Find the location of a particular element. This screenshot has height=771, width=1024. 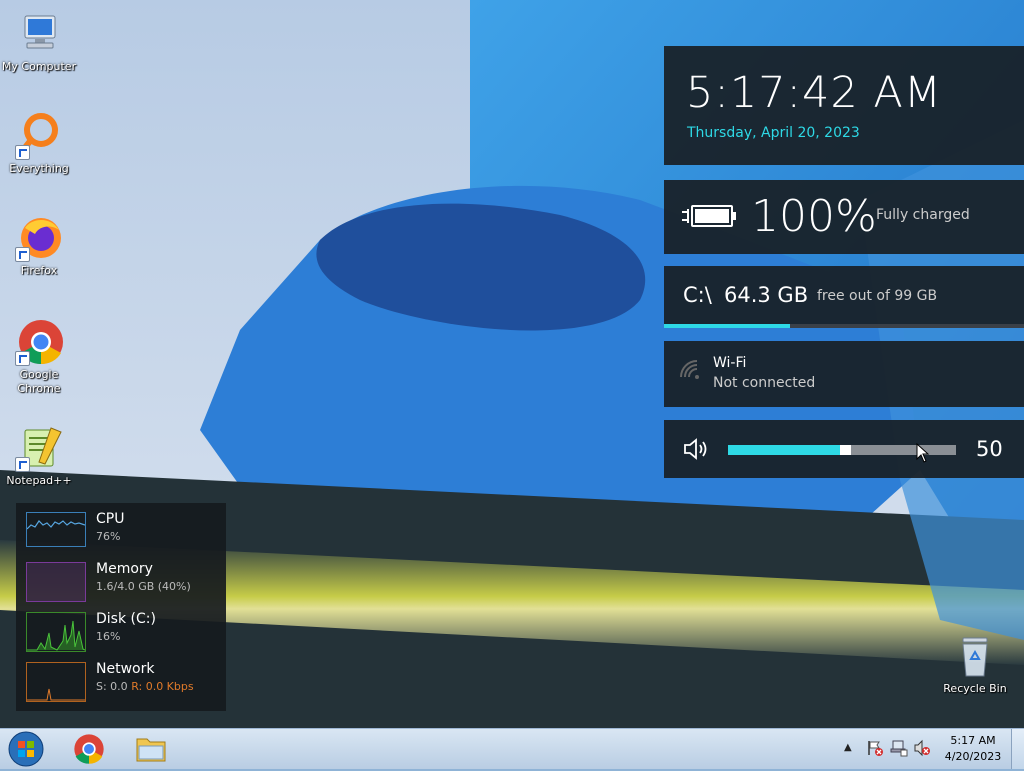

volume-muted-tray-icon is located at coordinates (922, 750).